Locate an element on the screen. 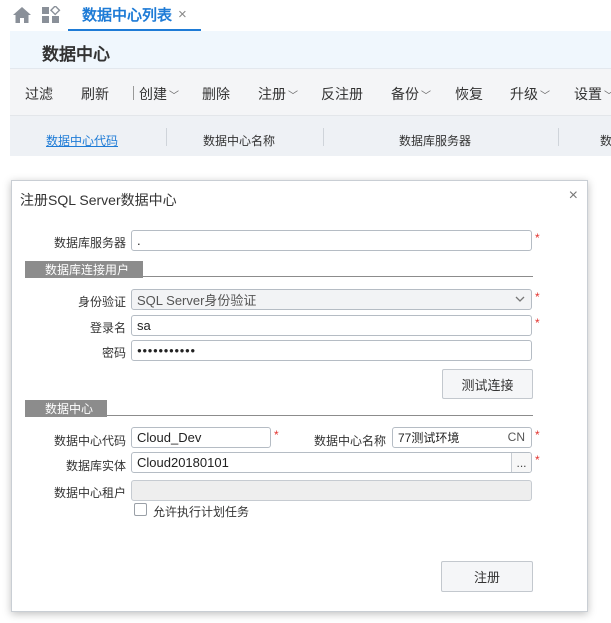 The width and height of the screenshot is (611, 623). auth-select: SQL Server身份验证 is located at coordinates (331, 299).